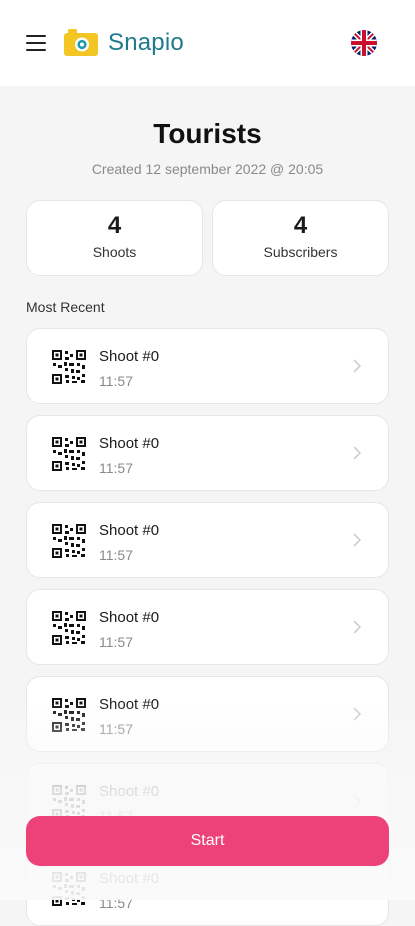 Image resolution: width=415 pixels, height=926 pixels. What do you see at coordinates (207, 133) in the screenshot?
I see `event-title: Tourists` at bounding box center [207, 133].